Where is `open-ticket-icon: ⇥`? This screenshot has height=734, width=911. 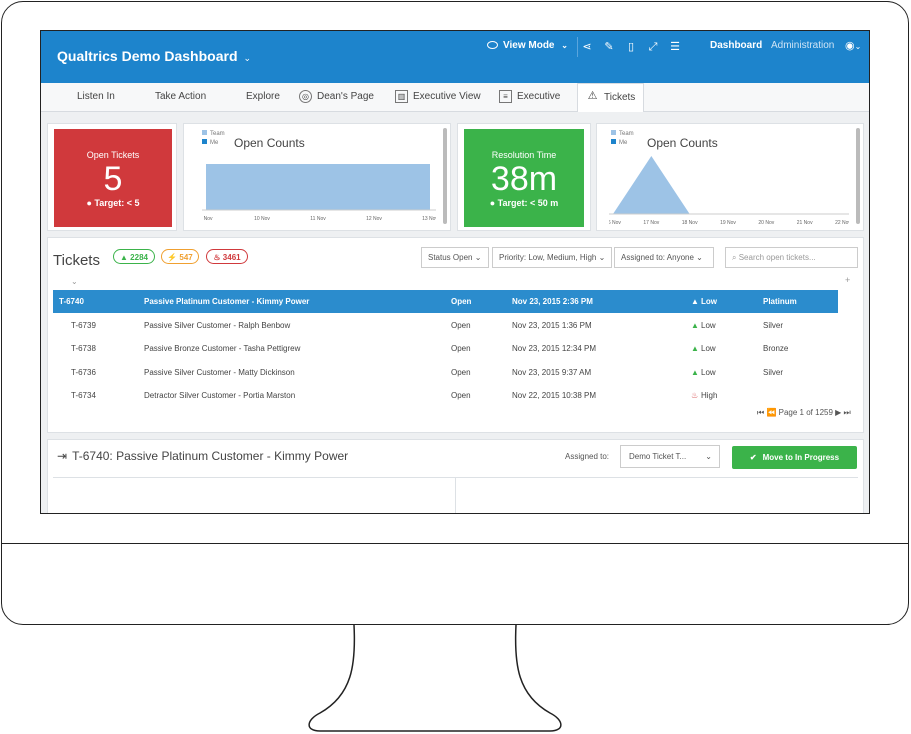 open-ticket-icon: ⇥ is located at coordinates (62, 456).